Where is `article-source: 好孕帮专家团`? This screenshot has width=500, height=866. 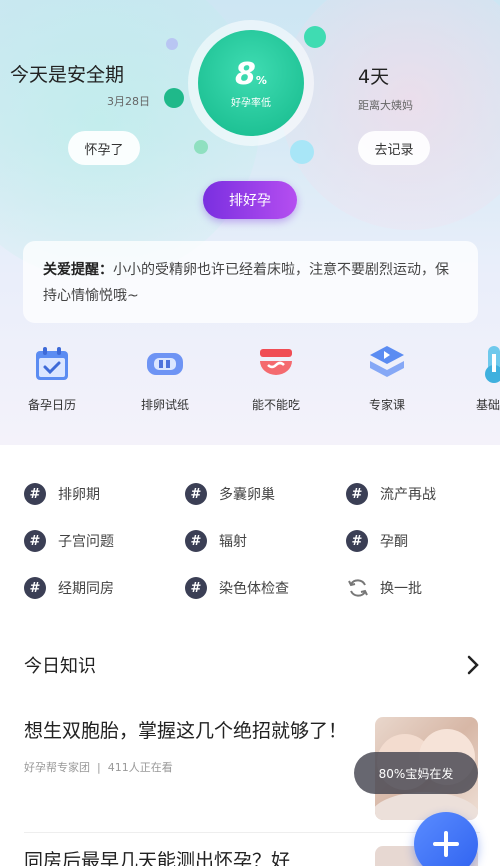 article-source: 好孕帮专家团 is located at coordinates (57, 767).